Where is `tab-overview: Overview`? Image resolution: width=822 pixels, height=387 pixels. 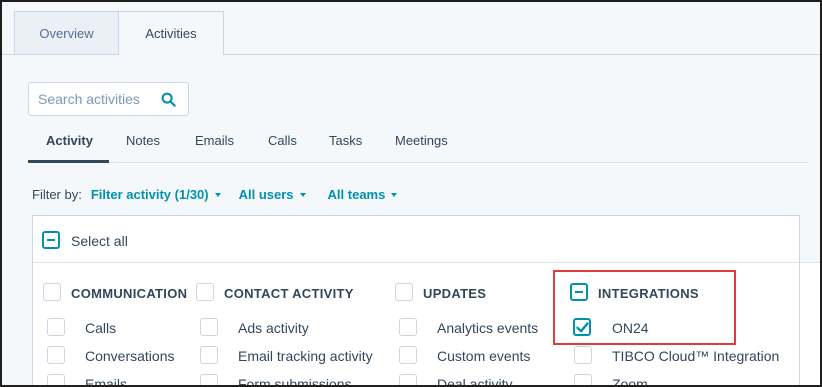
tab-overview: Overview is located at coordinates (66, 33).